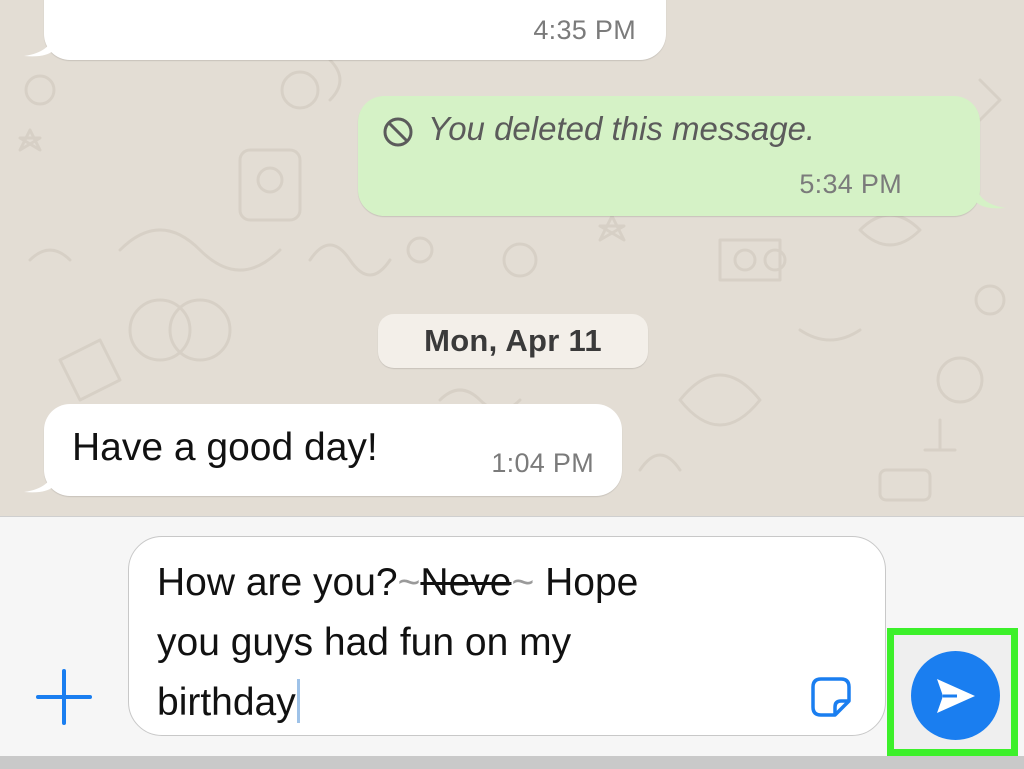 This screenshot has height=769, width=1024. Describe the element at coordinates (409, 582) in the screenshot. I see `strike-marker-open: ~` at that location.